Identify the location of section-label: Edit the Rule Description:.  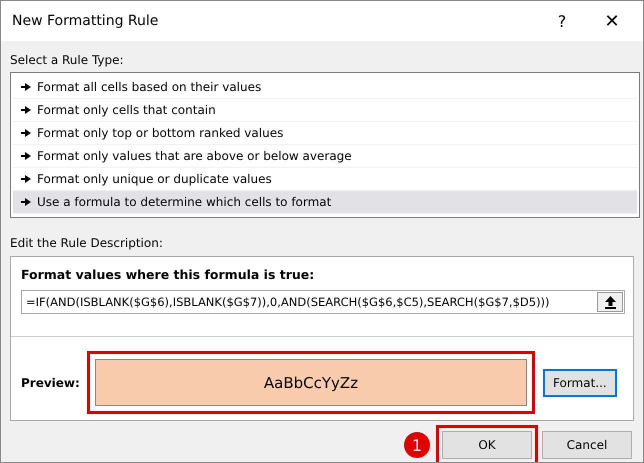
(86, 243).